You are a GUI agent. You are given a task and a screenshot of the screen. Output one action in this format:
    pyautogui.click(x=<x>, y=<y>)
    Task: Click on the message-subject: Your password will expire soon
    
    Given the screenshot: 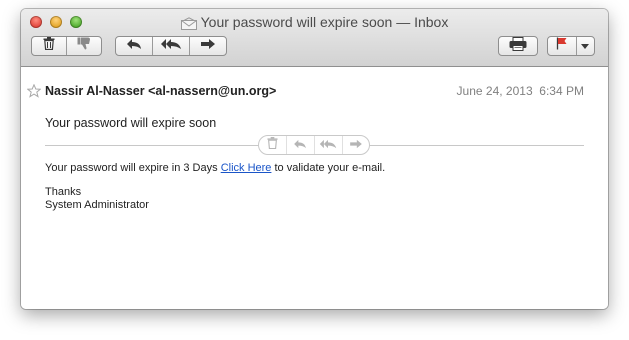 What is the action you would take?
    pyautogui.click(x=131, y=123)
    